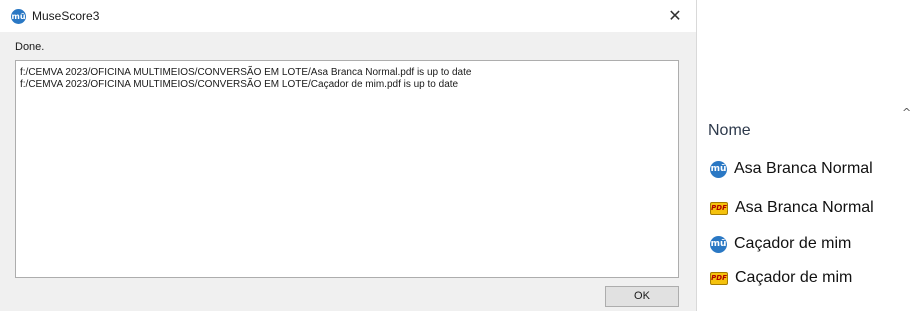 Image resolution: width=914 pixels, height=311 pixels. What do you see at coordinates (729, 131) in the screenshot?
I see `name-column-header: Nome` at bounding box center [729, 131].